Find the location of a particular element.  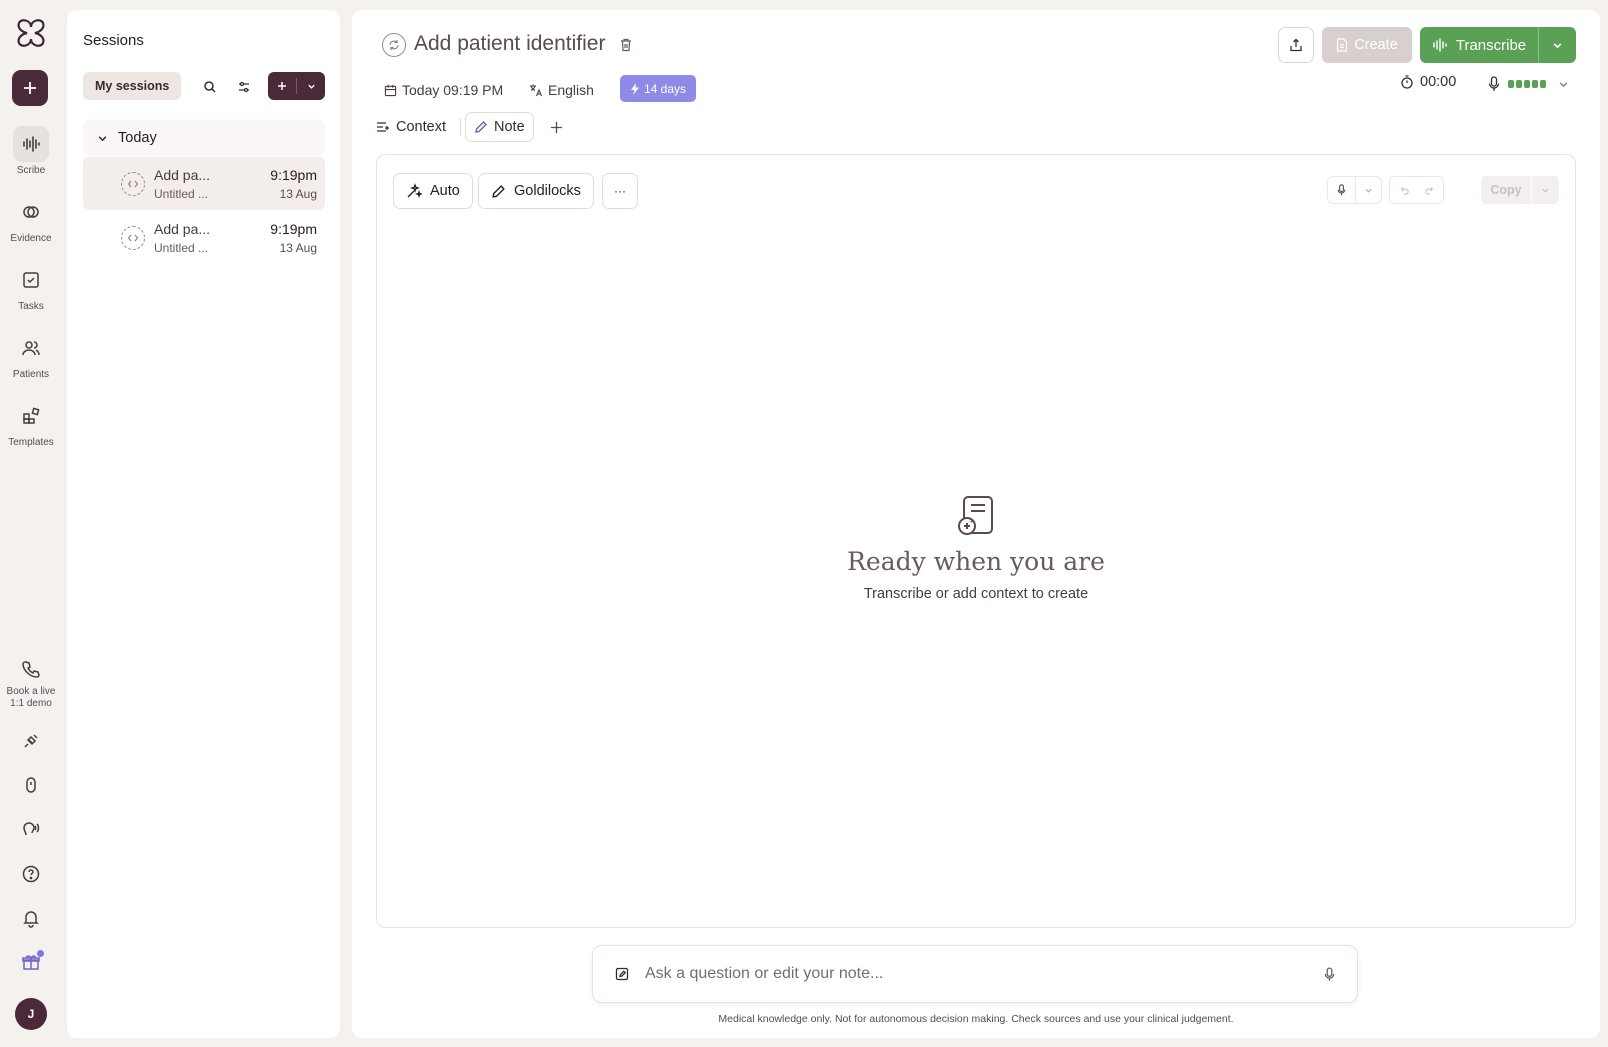

rail-label-patients: Patients is located at coordinates (31, 374).